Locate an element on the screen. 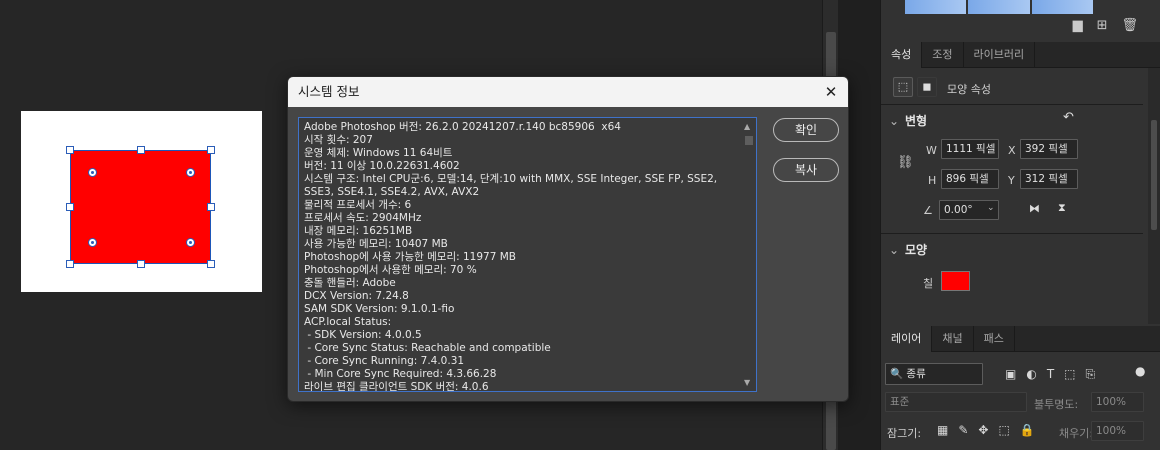 Image resolution: width=1160 pixels, height=450 pixels. info-line: 운영 체제: Windows 11 64비트 is located at coordinates (378, 153).